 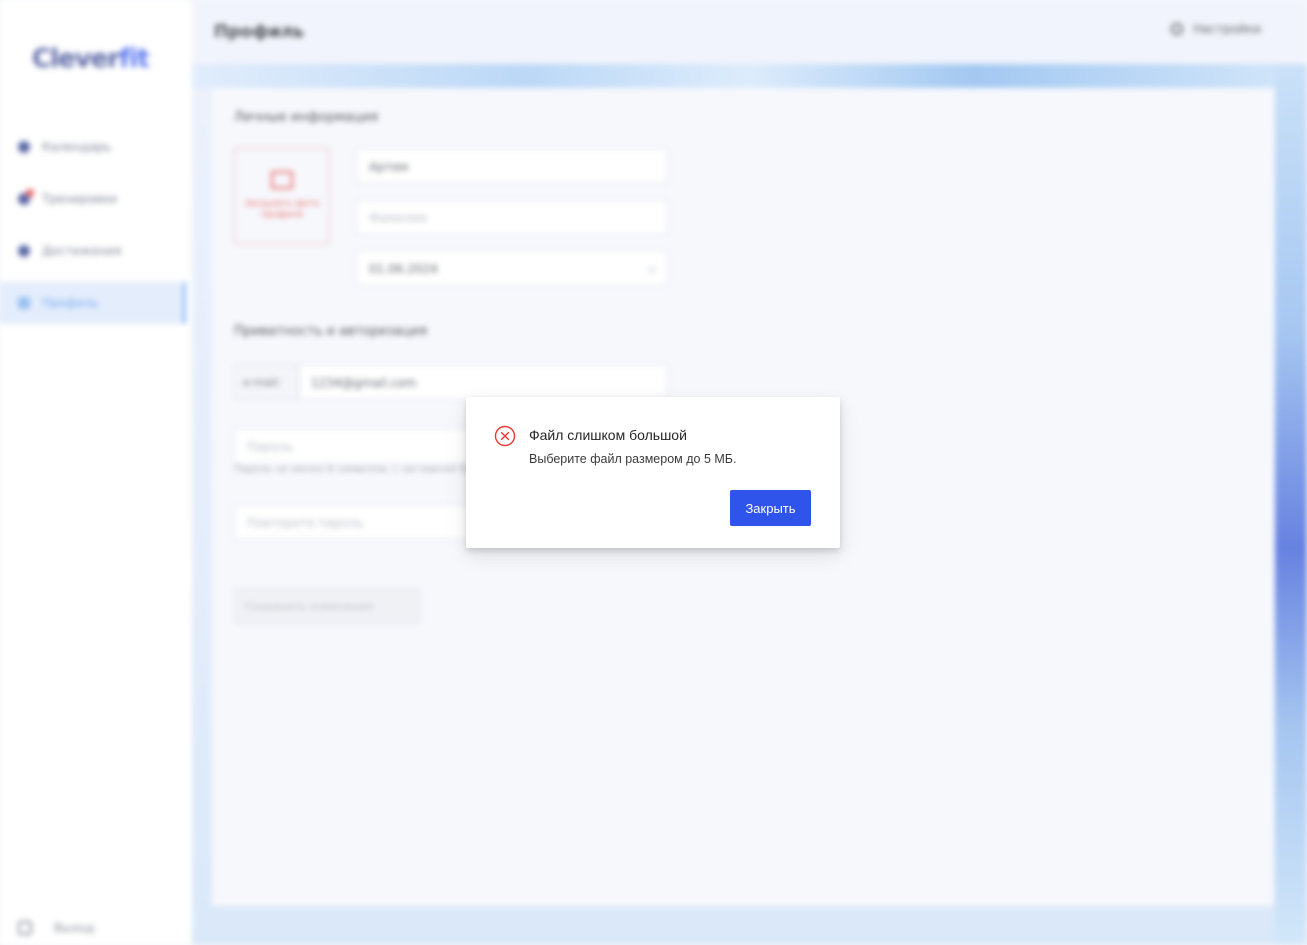 I want to click on modal-message: Выберите файл размером до 5 МБ., so click(x=633, y=459).